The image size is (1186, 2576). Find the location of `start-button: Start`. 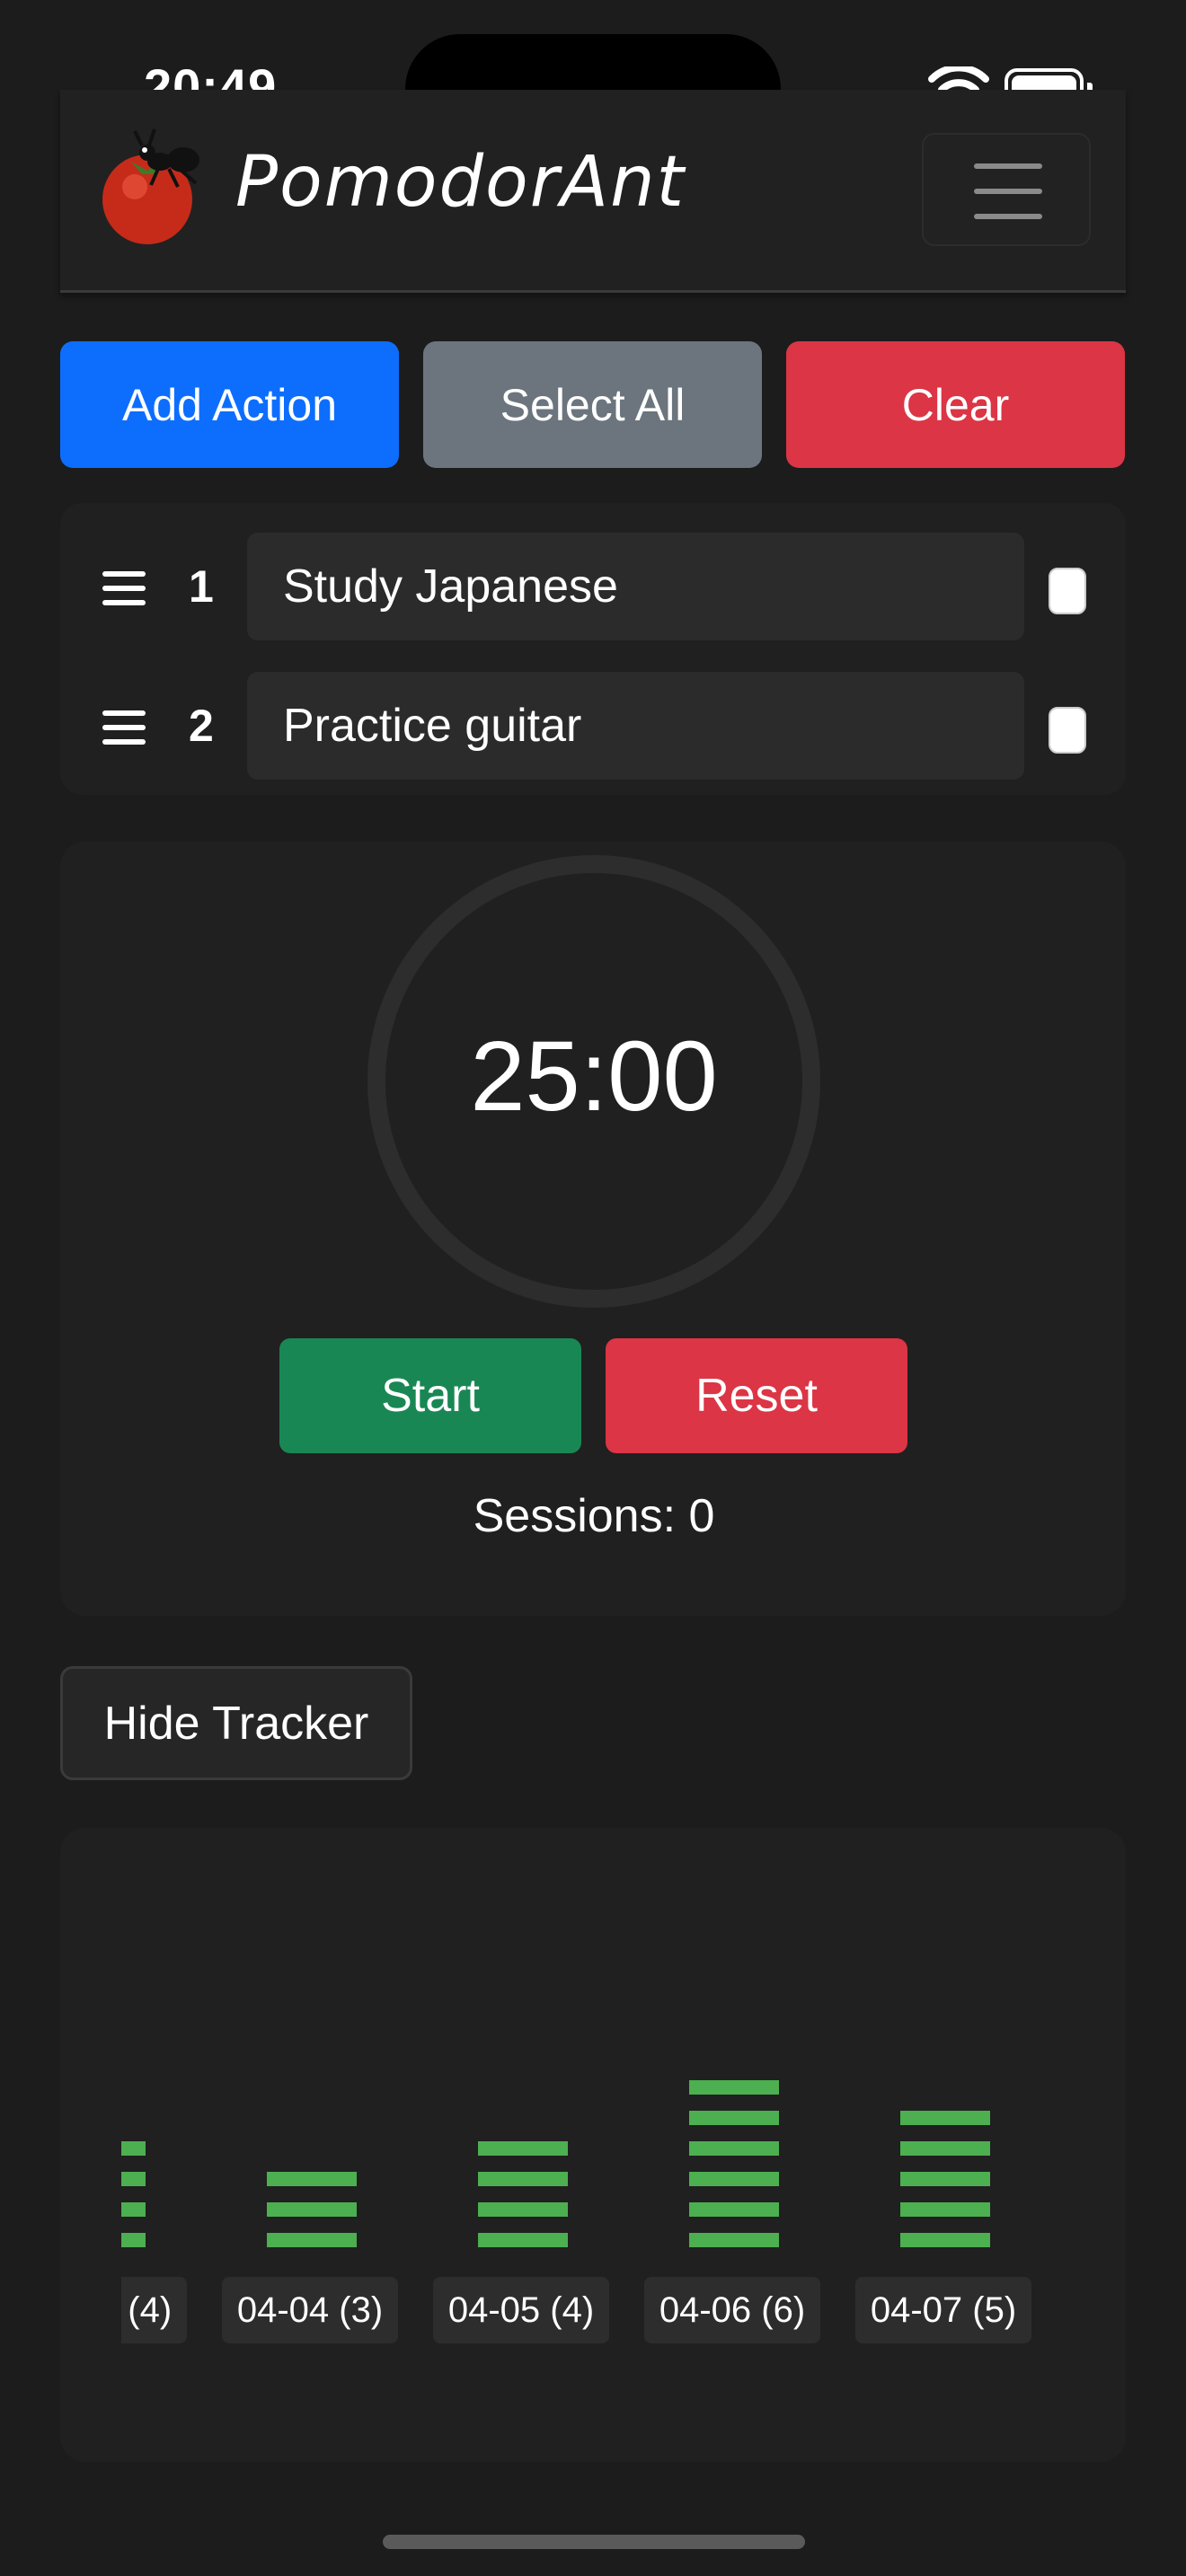

start-button: Start is located at coordinates (430, 1395).